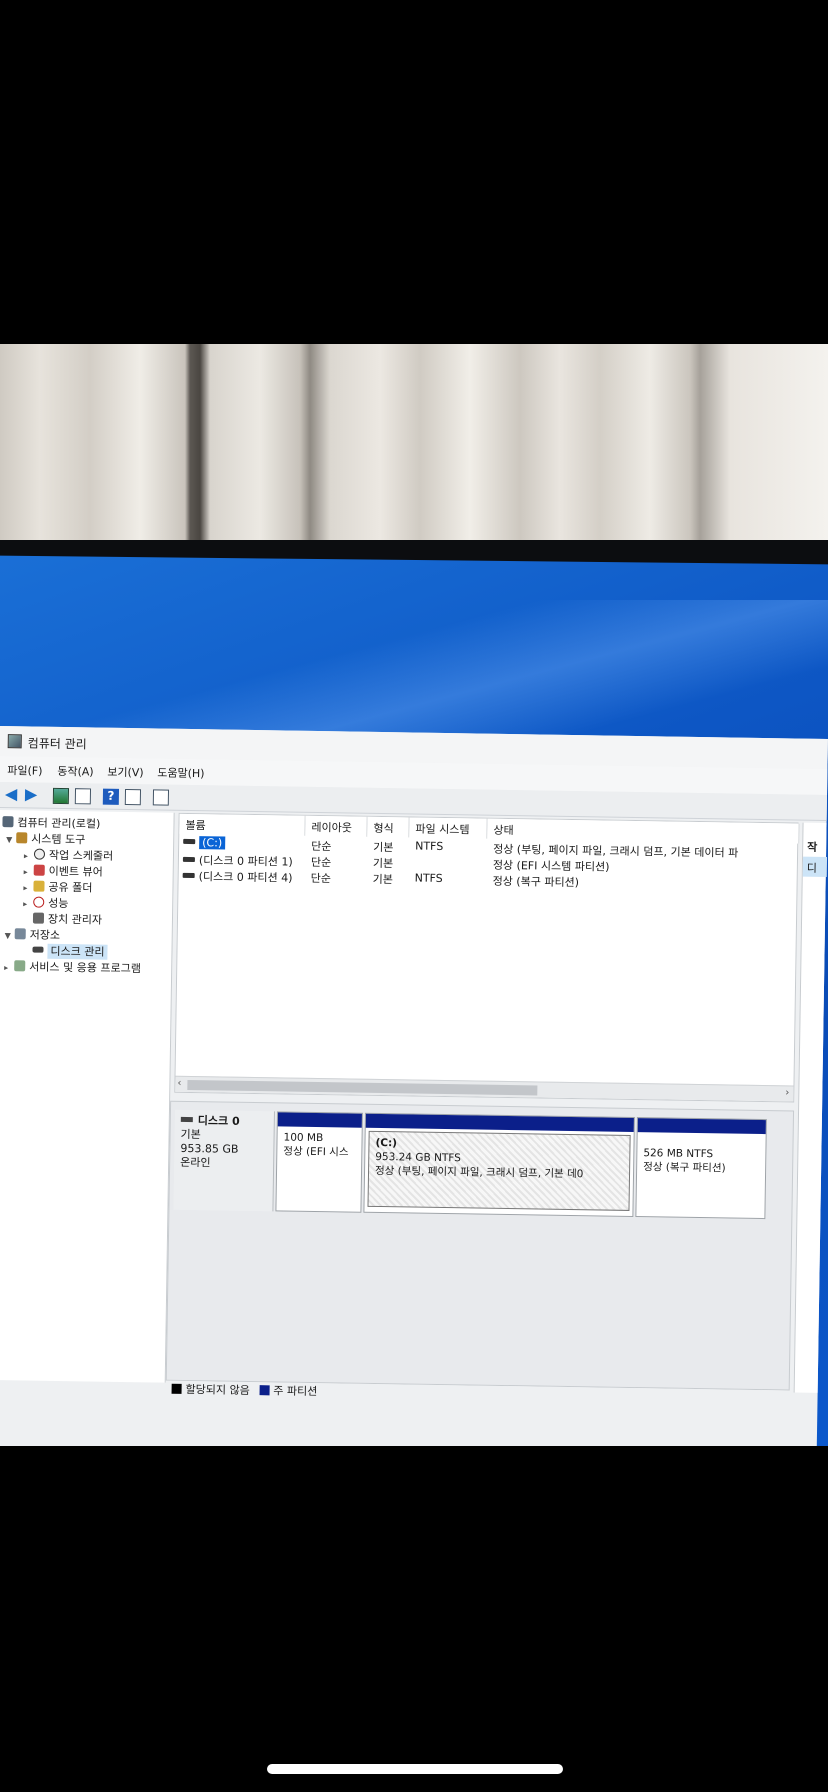 This screenshot has width=828, height=1792. Describe the element at coordinates (20, 966) in the screenshot. I see `services-icon` at that location.